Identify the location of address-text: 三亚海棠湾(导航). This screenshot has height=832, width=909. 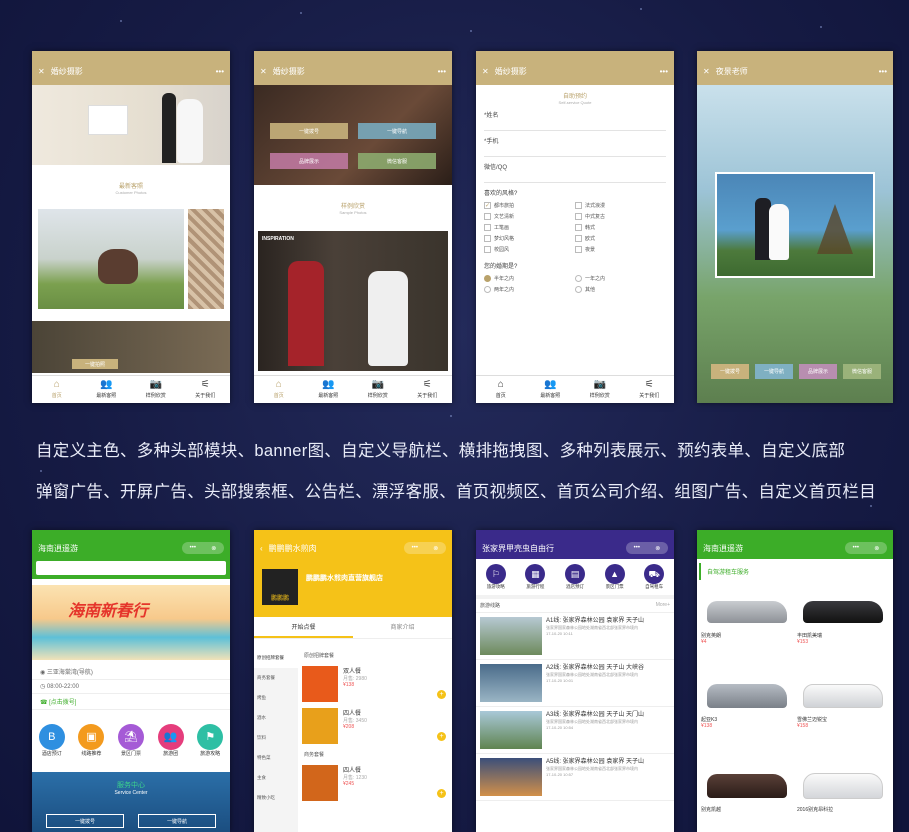
(70, 673).